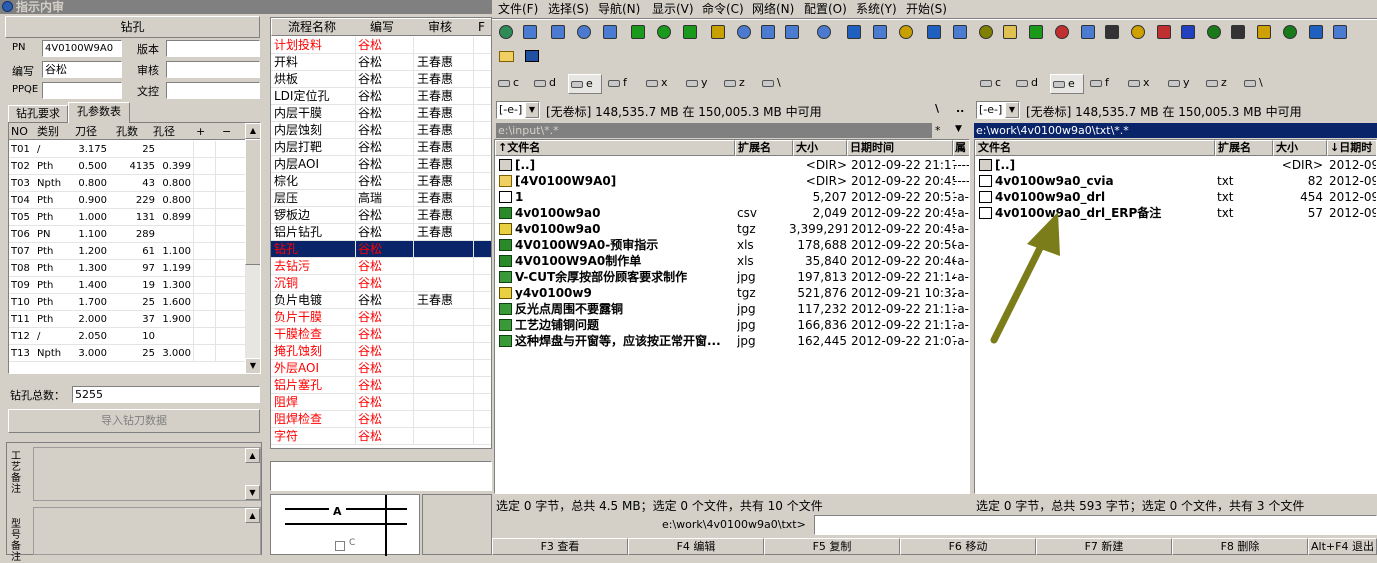 This screenshot has width=1377, height=563. What do you see at coordinates (518, 110) in the screenshot?
I see `left-drive-select: [-e-] ▼` at bounding box center [518, 110].